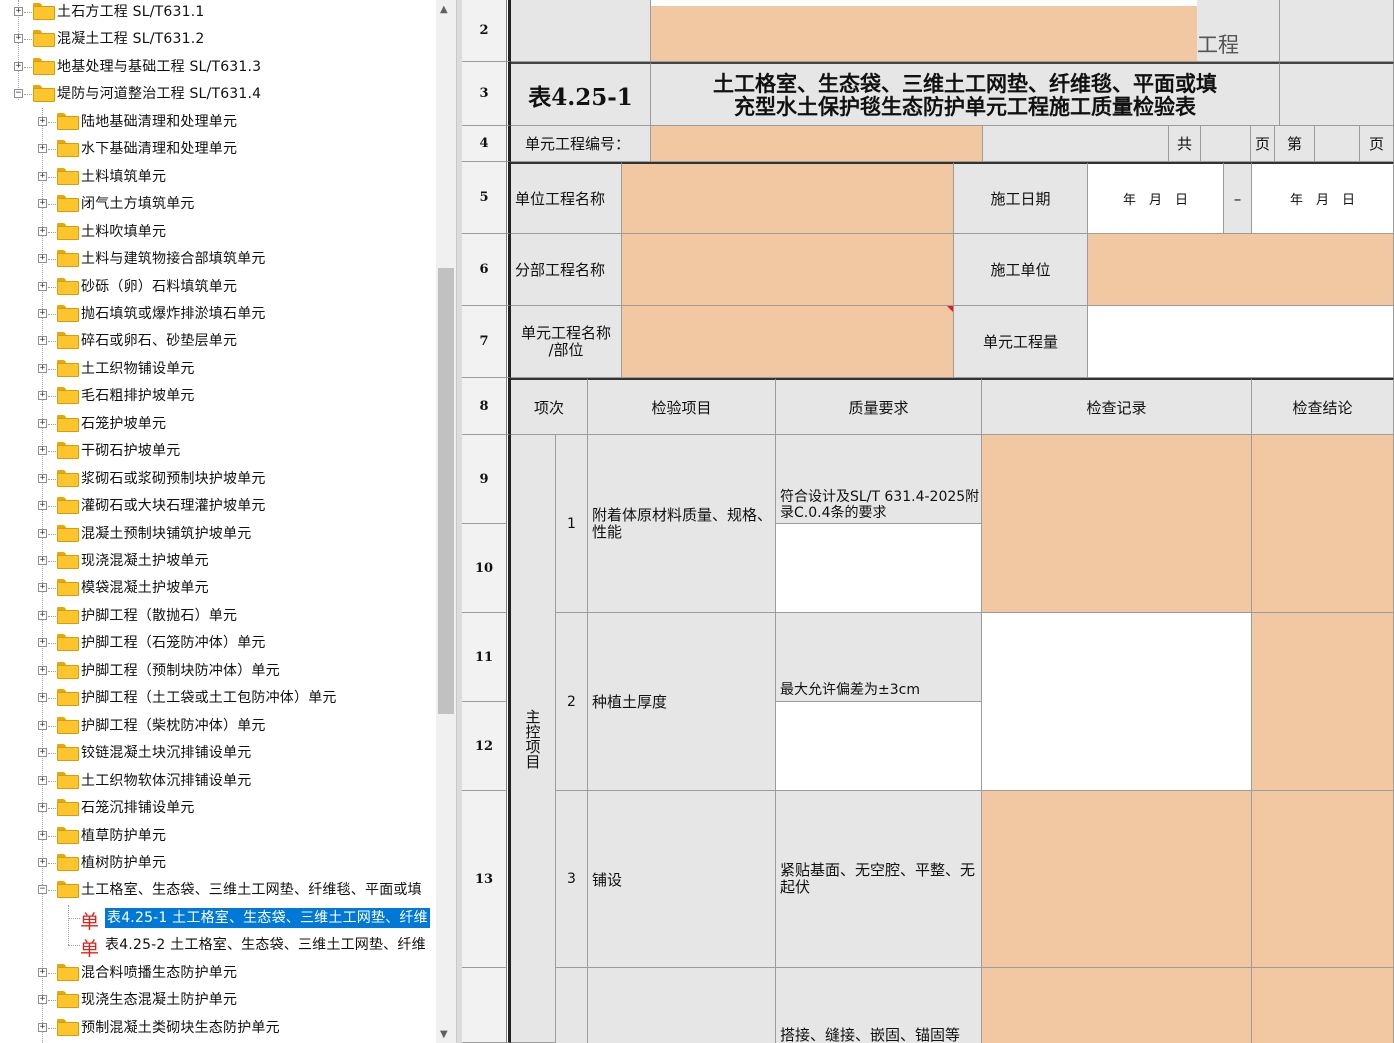  I want to click on unit-quantity-input, so click(1241, 342).